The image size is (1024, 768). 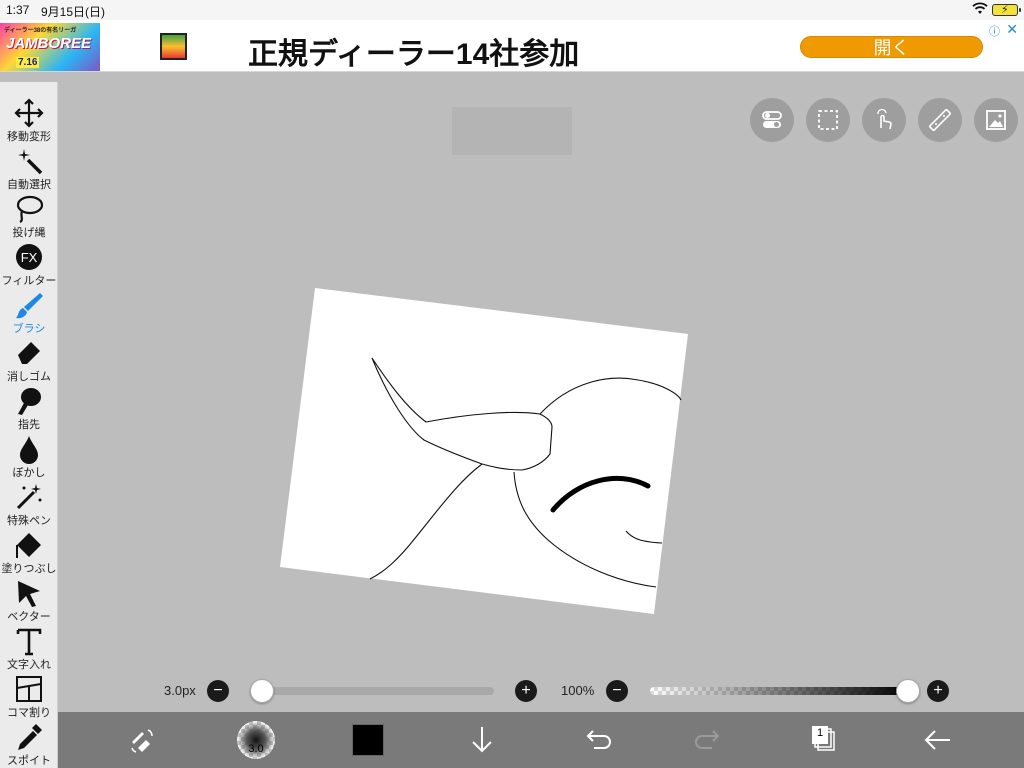 What do you see at coordinates (29, 113) in the screenshot?
I see `move-icon` at bounding box center [29, 113].